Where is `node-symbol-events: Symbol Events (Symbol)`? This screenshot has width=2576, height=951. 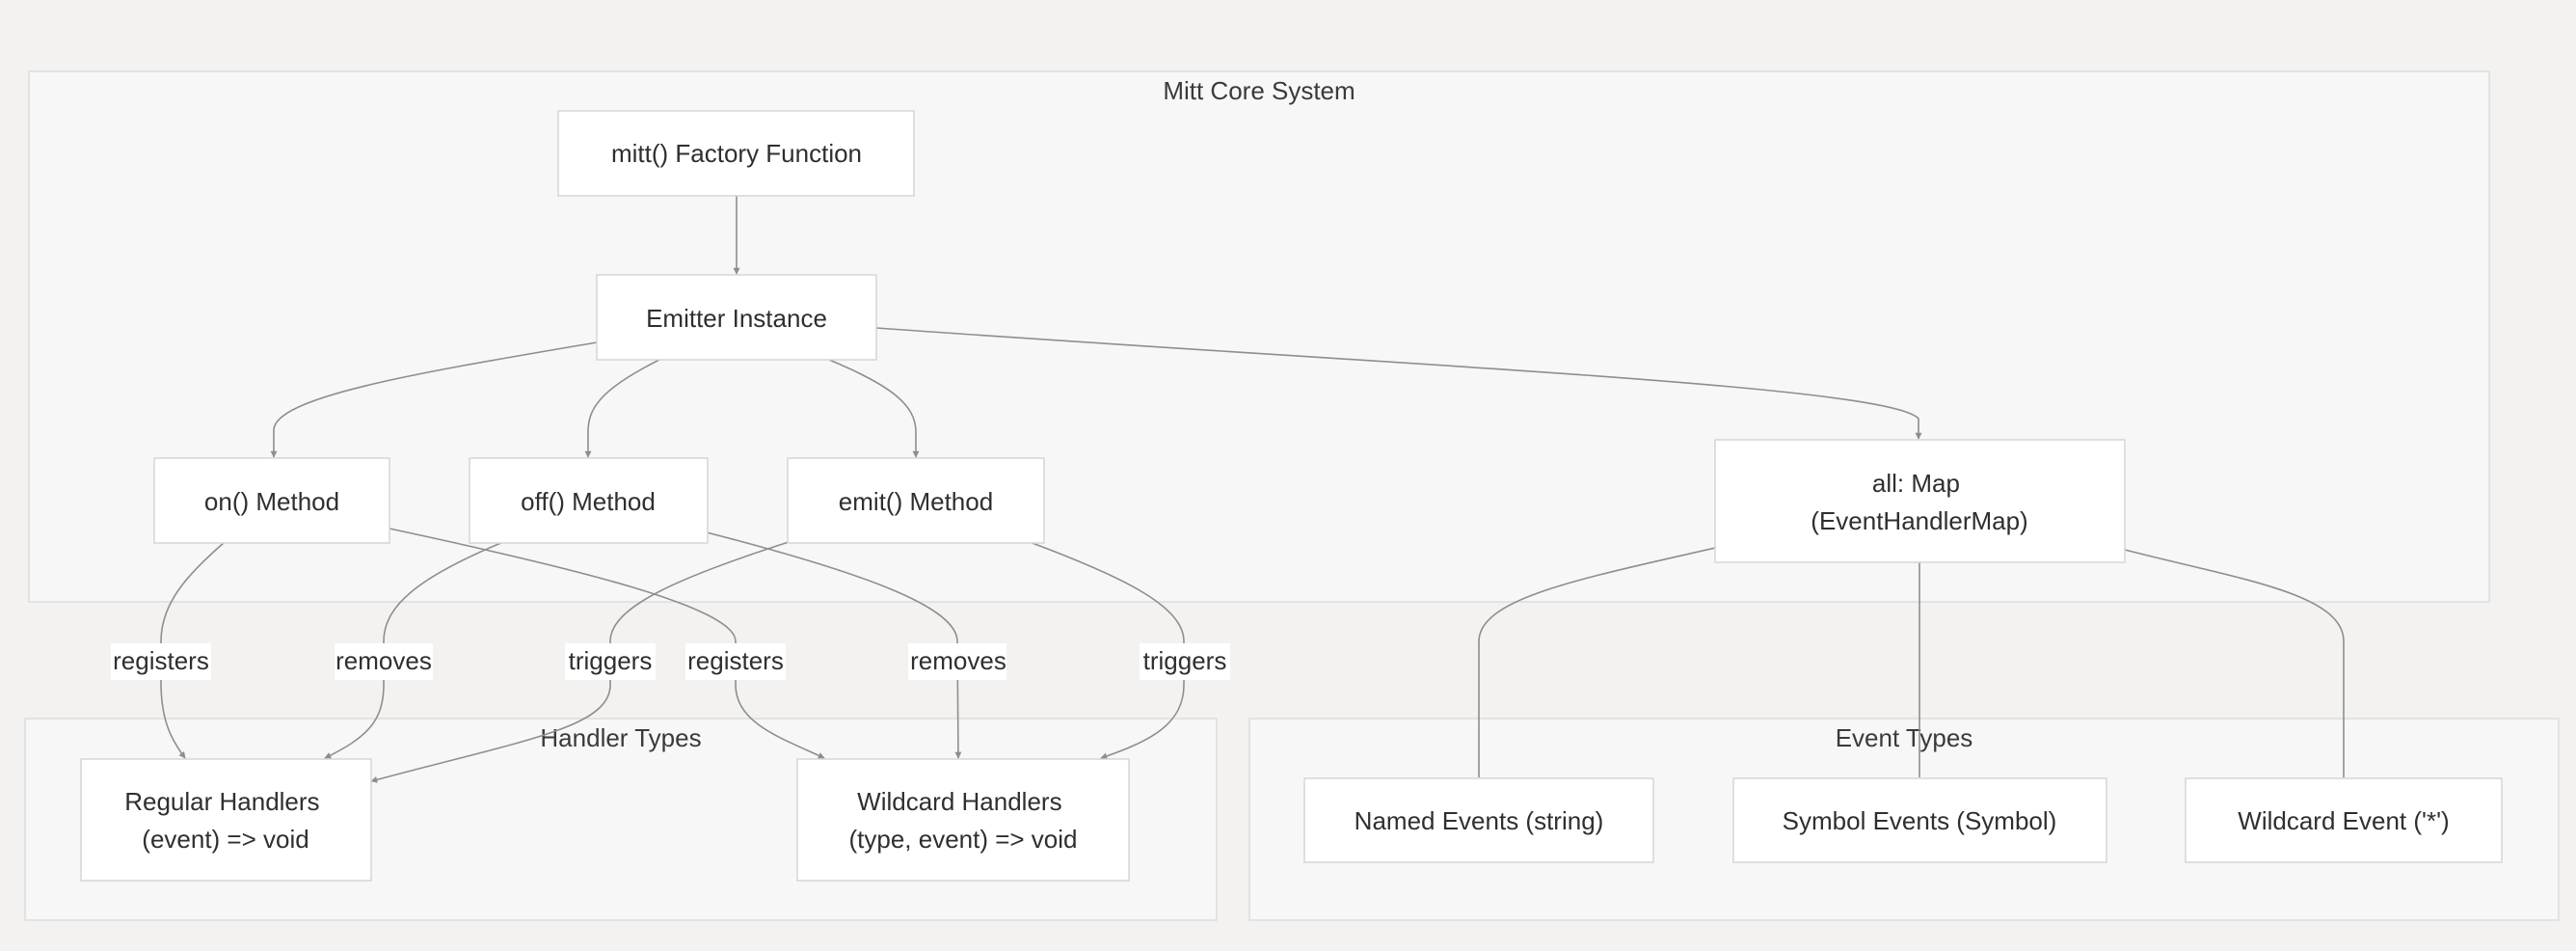
node-symbol-events: Symbol Events (Symbol) is located at coordinates (1920, 820).